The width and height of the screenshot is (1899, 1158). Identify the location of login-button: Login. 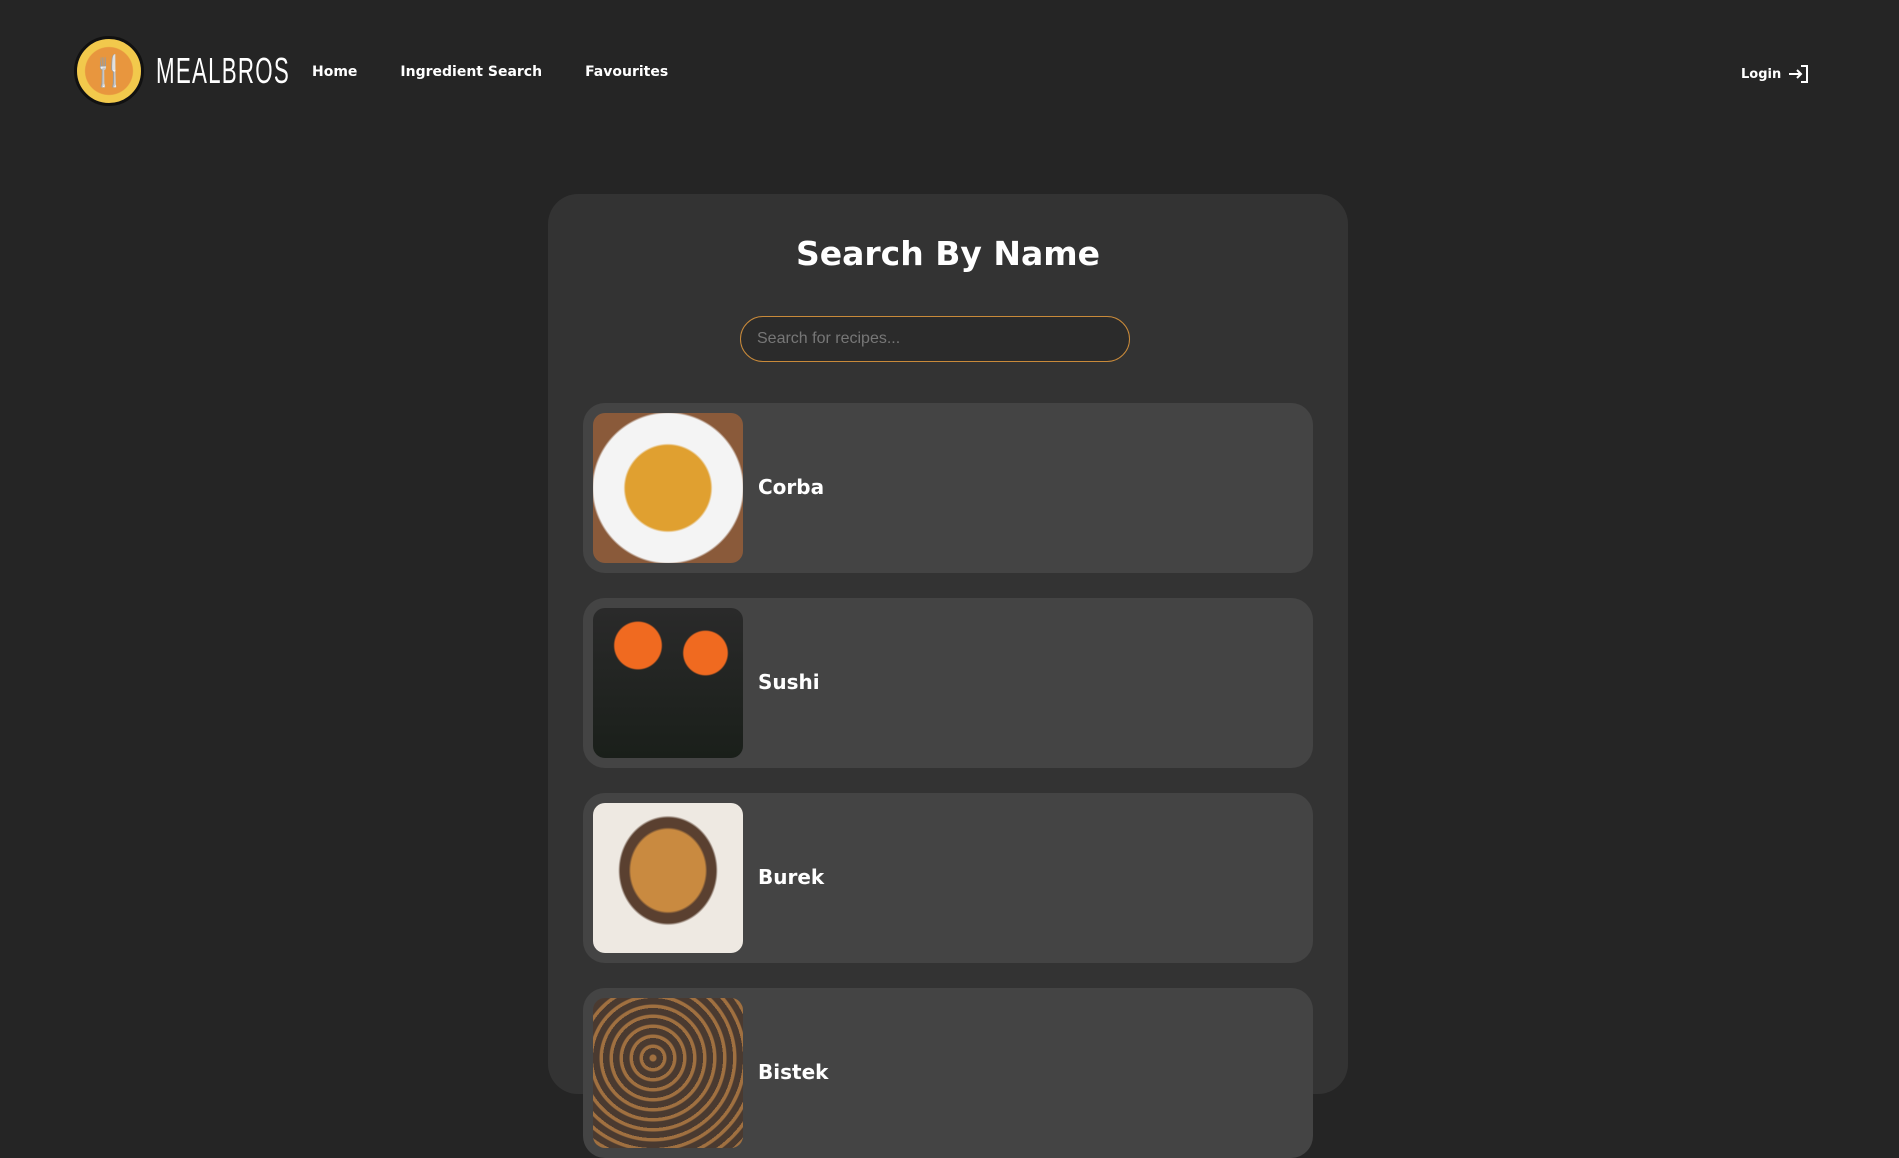
(1775, 74).